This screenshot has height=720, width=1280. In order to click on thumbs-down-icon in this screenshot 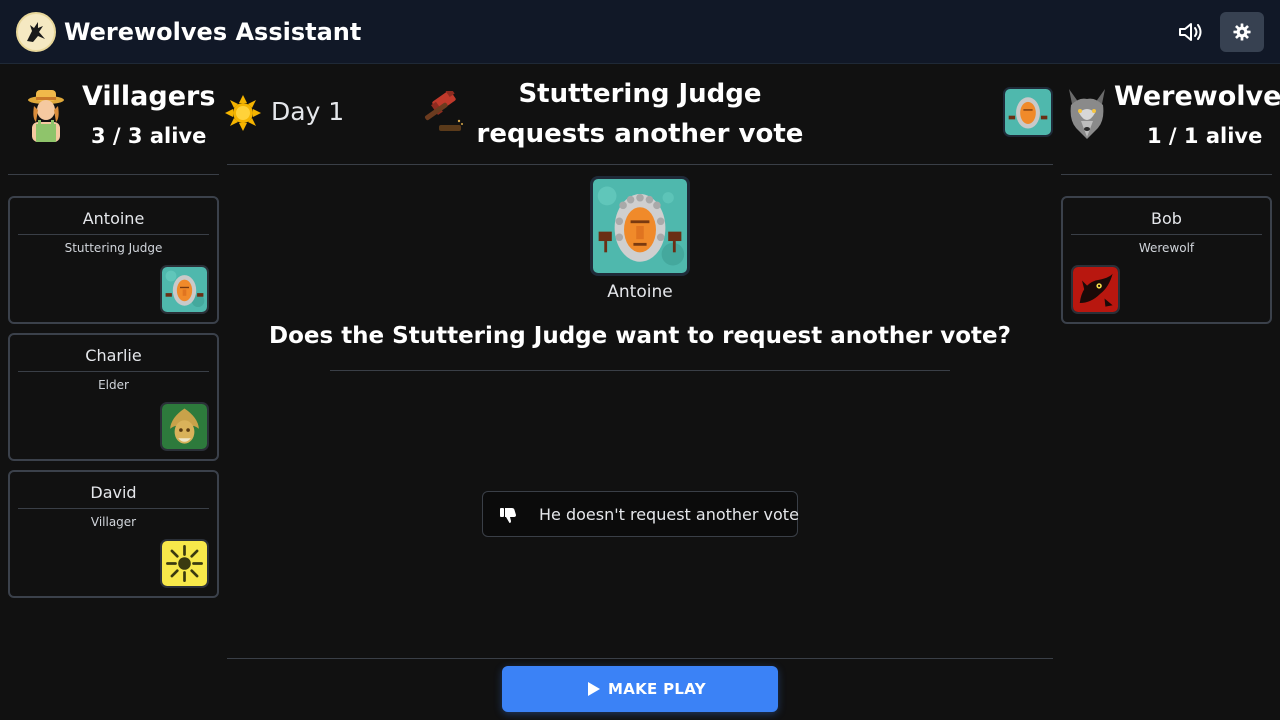, I will do `click(508, 515)`.